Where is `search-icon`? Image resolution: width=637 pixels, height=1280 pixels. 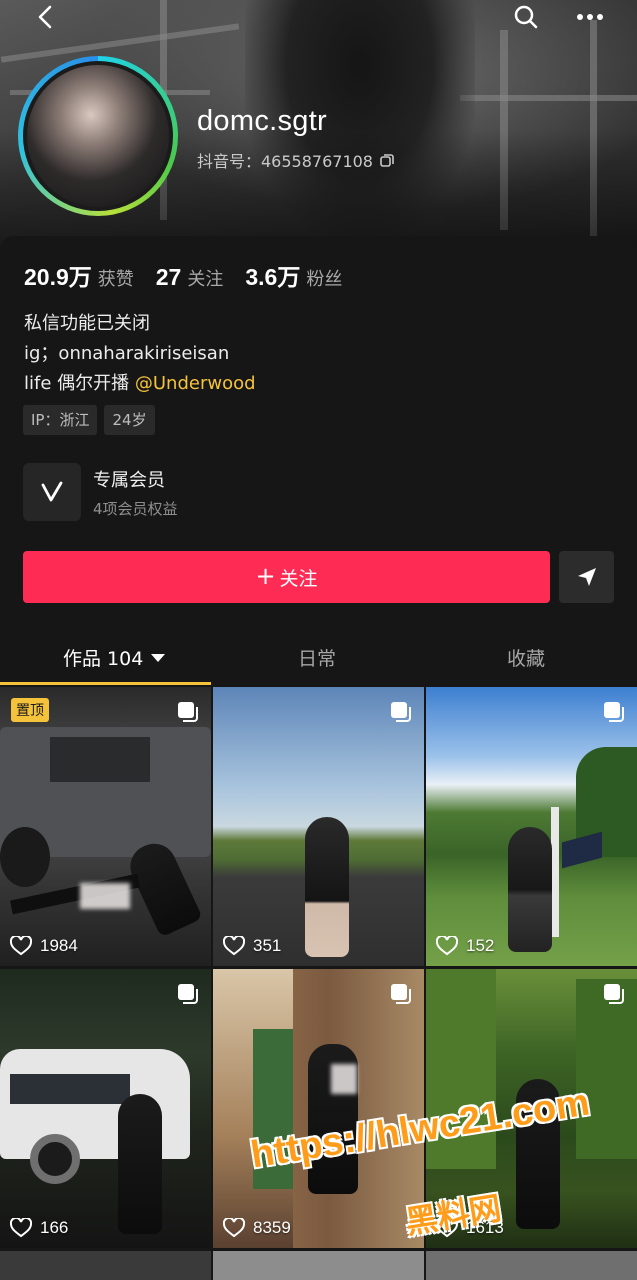 search-icon is located at coordinates (526, 17).